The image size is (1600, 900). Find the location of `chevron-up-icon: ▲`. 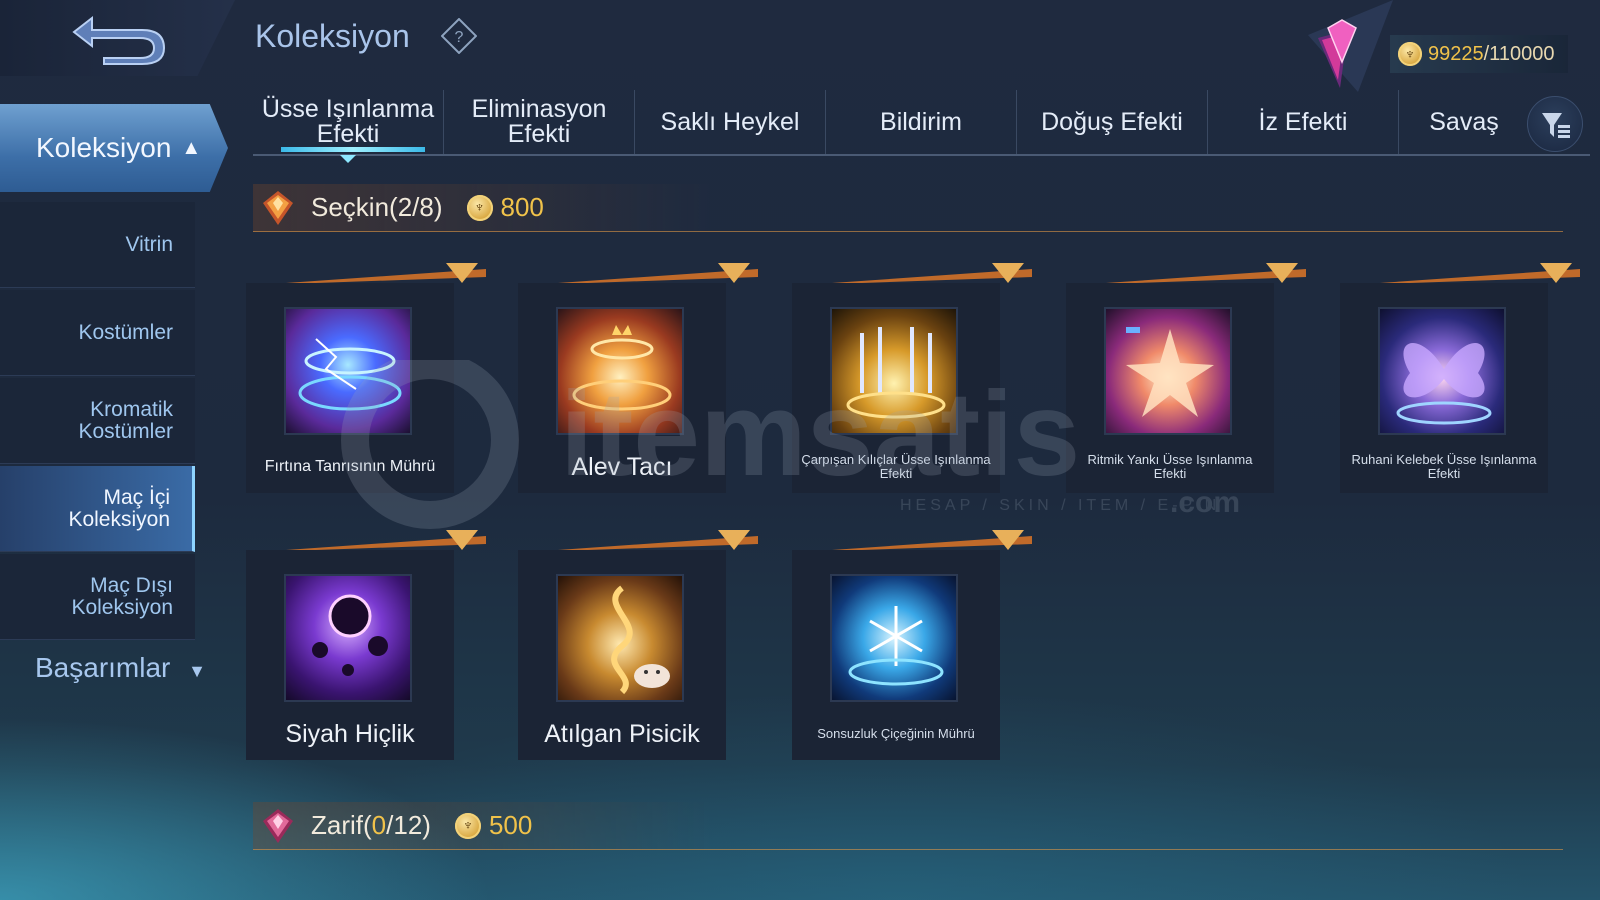

chevron-up-icon: ▲ is located at coordinates (191, 147).